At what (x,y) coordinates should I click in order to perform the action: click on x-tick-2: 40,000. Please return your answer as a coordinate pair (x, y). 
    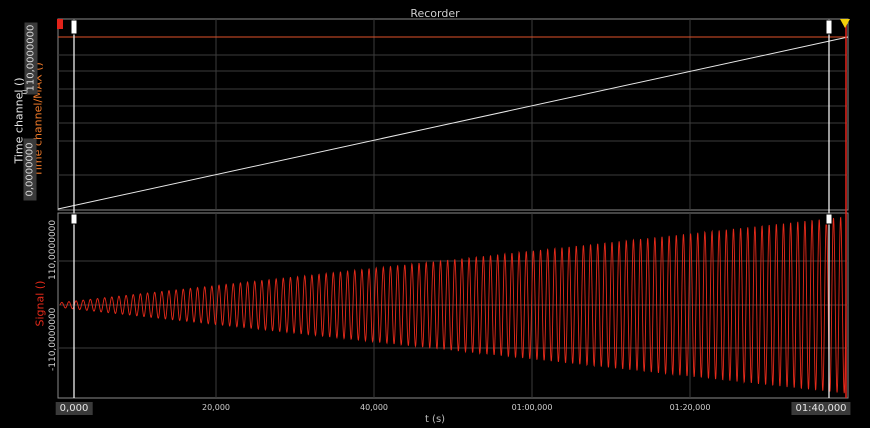
    Looking at the image, I should click on (374, 407).